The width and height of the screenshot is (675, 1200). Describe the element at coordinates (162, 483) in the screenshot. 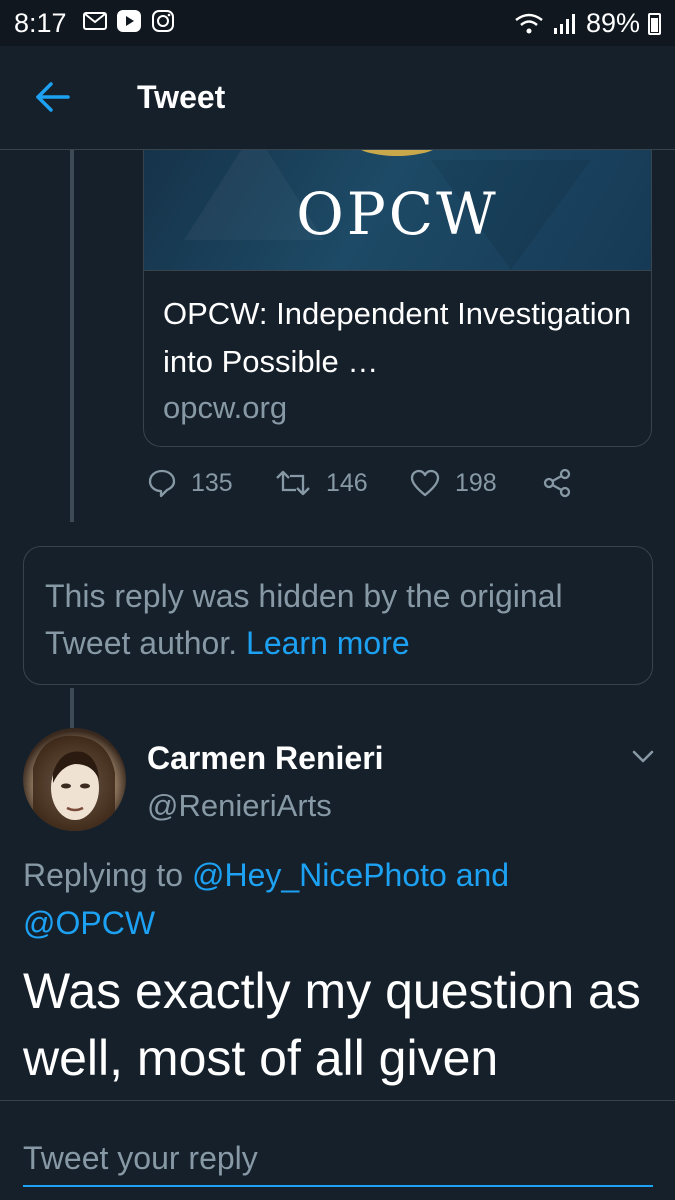

I see `reply-icon` at that location.